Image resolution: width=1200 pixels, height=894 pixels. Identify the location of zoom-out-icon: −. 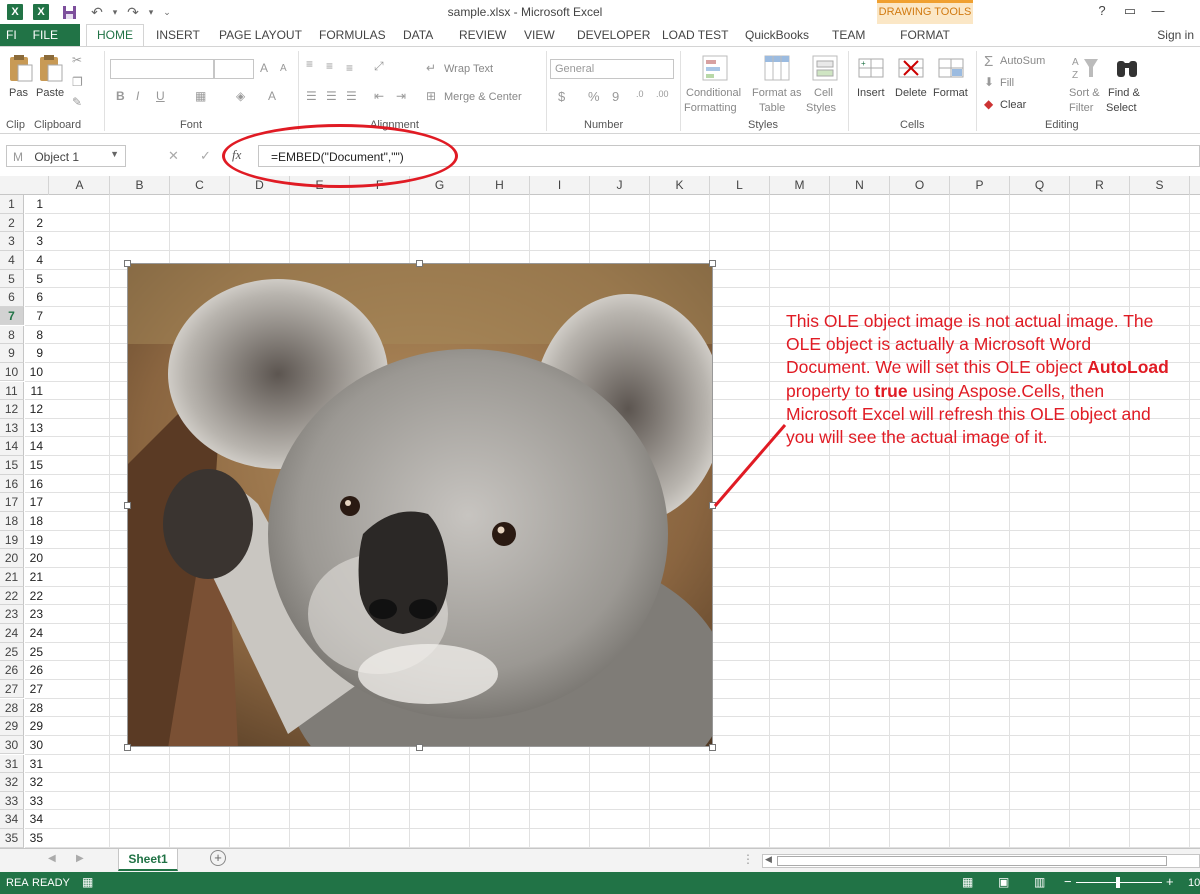
(1068, 881).